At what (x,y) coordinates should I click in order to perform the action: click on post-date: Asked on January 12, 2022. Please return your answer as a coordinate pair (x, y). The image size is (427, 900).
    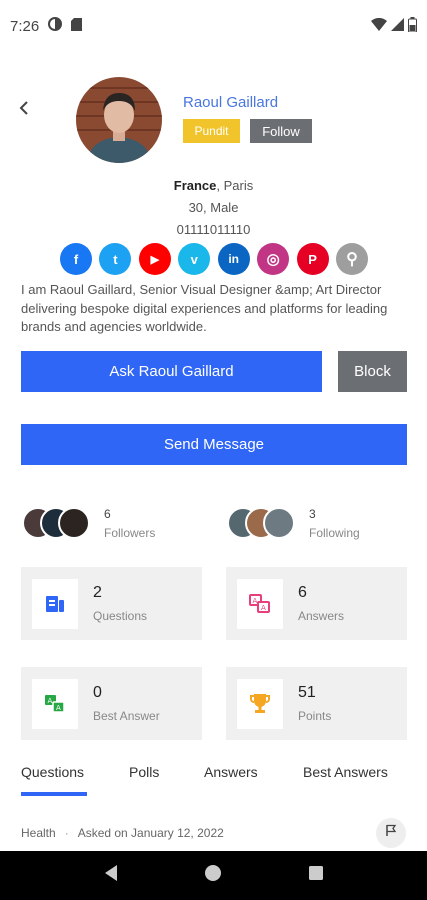
    Looking at the image, I should click on (150, 833).